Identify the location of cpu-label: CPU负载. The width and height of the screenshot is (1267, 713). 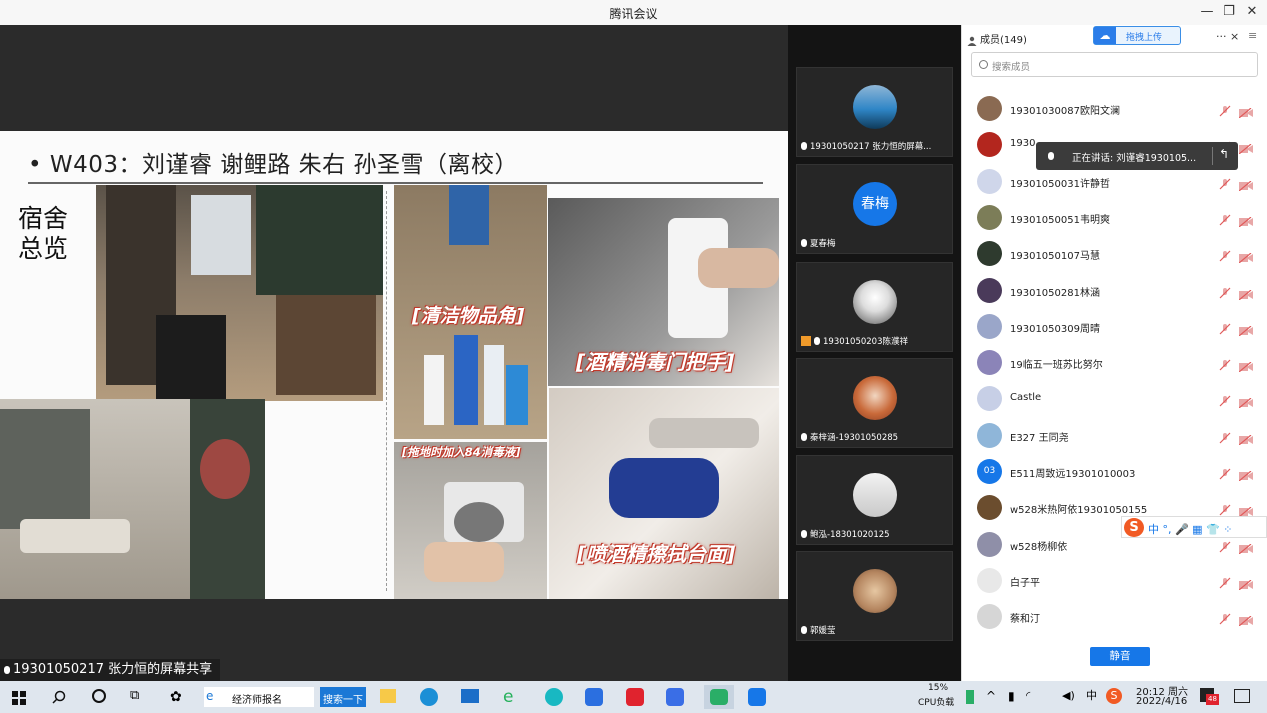
(936, 703).